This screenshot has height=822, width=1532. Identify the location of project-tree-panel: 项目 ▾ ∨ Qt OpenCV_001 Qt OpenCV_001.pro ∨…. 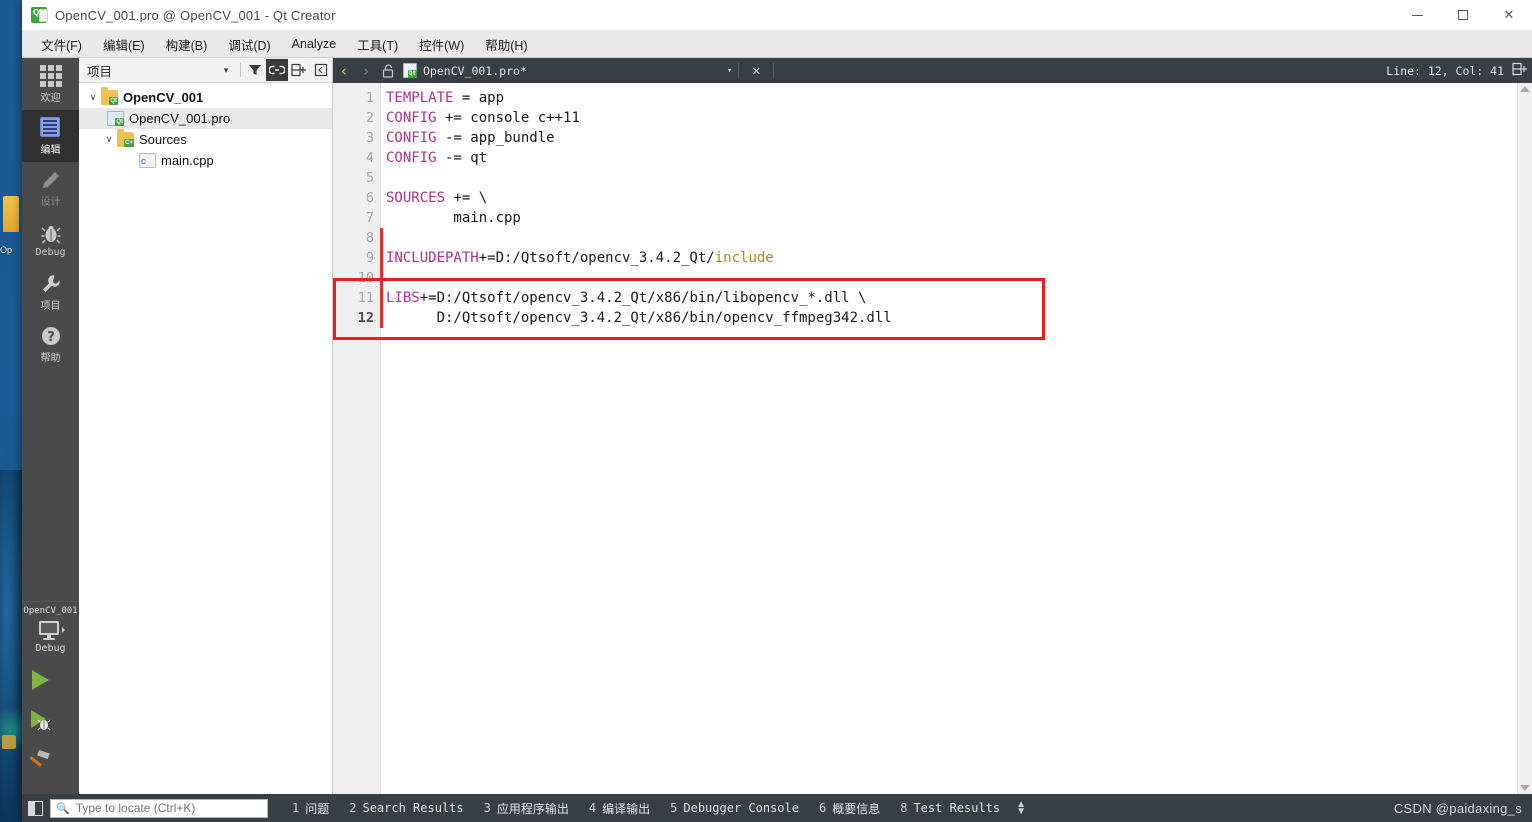
(206, 426).